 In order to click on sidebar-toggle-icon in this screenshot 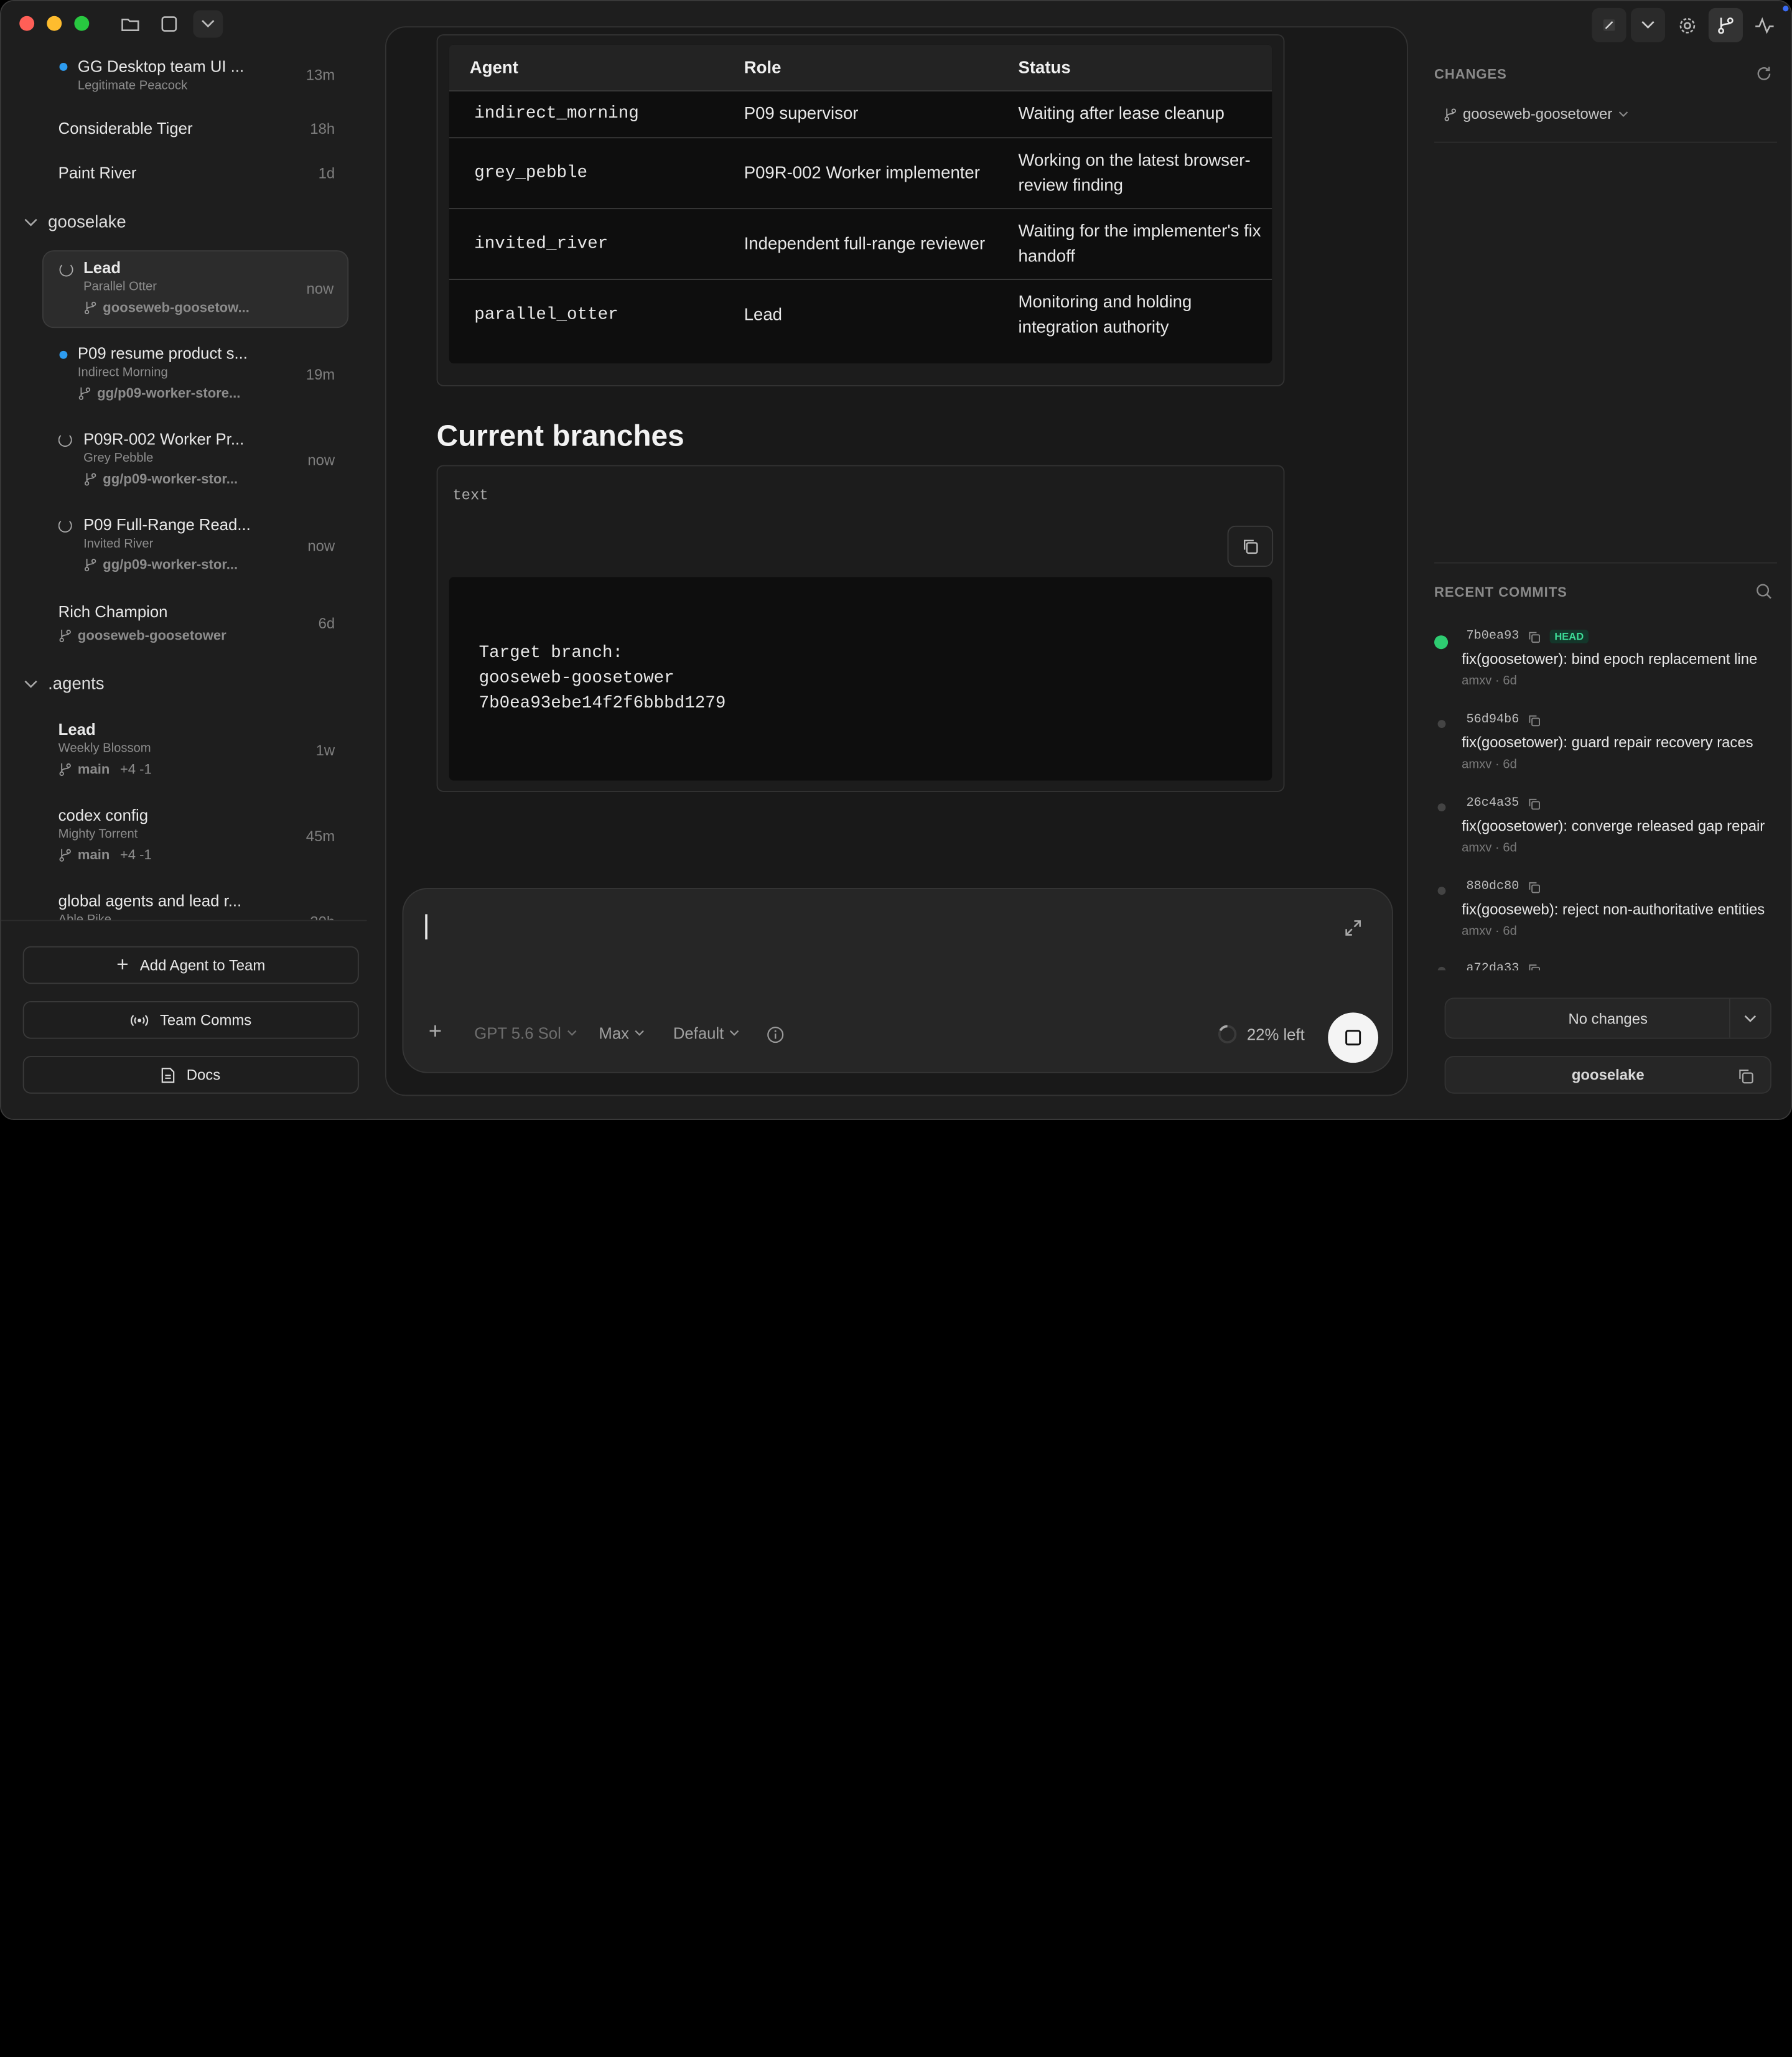, I will do `click(169, 24)`.